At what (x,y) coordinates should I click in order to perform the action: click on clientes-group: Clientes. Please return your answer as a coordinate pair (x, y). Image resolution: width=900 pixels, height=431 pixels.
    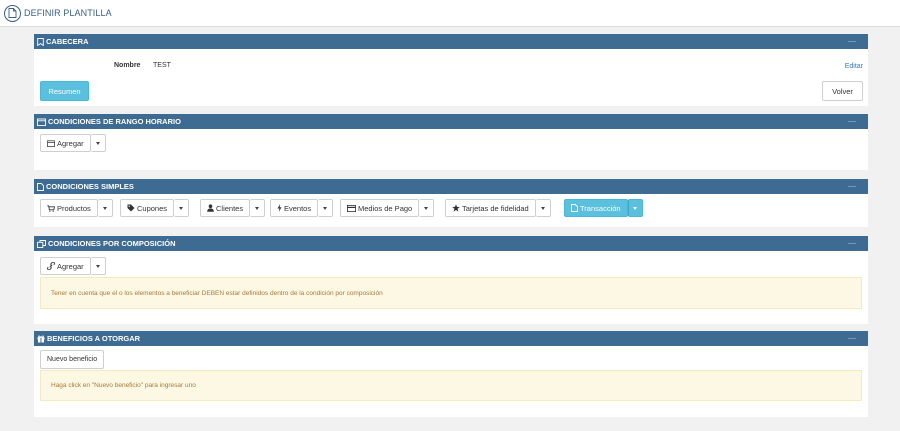
    Looking at the image, I should click on (233, 208).